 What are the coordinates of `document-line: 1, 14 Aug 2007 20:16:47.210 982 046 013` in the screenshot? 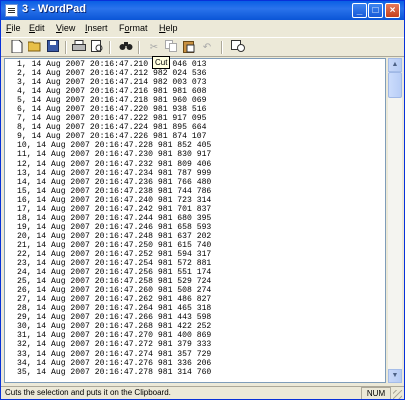 It's located at (112, 64).